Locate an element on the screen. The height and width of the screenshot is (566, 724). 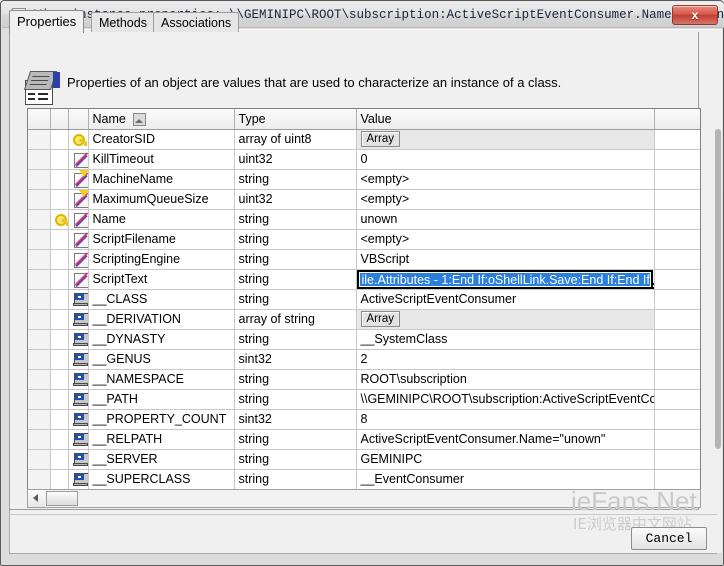
cell-name: MaximumQueueSize is located at coordinates (161, 199).